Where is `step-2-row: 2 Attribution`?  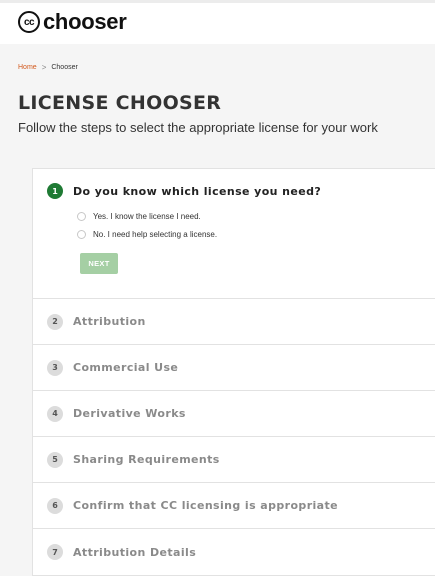 step-2-row: 2 Attribution is located at coordinates (234, 322).